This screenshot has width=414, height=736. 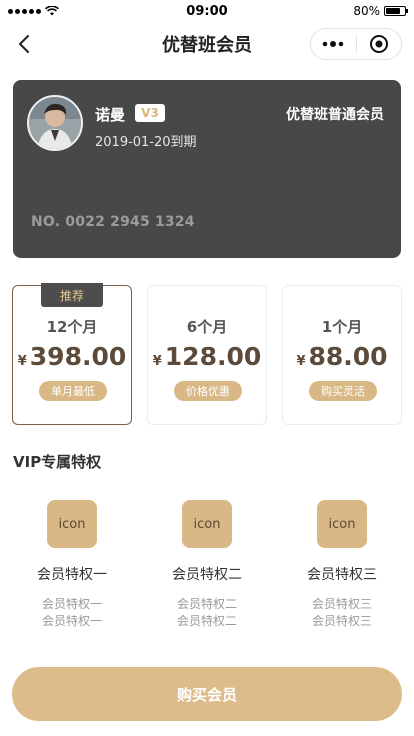 What do you see at coordinates (208, 391) in the screenshot?
I see `plan-note-badge: 价格优惠` at bounding box center [208, 391].